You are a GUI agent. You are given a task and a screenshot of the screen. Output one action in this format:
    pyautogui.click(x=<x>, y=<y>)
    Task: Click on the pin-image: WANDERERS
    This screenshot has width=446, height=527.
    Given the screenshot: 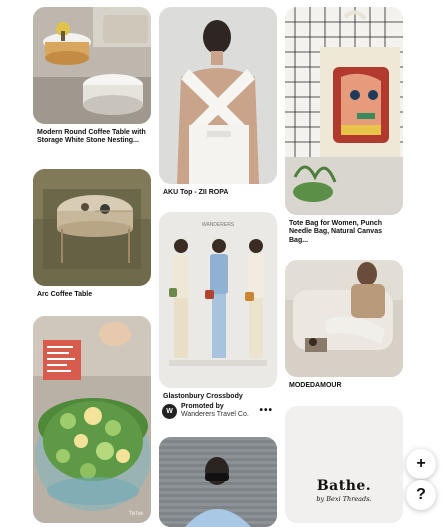 What is the action you would take?
    pyautogui.click(x=218, y=300)
    